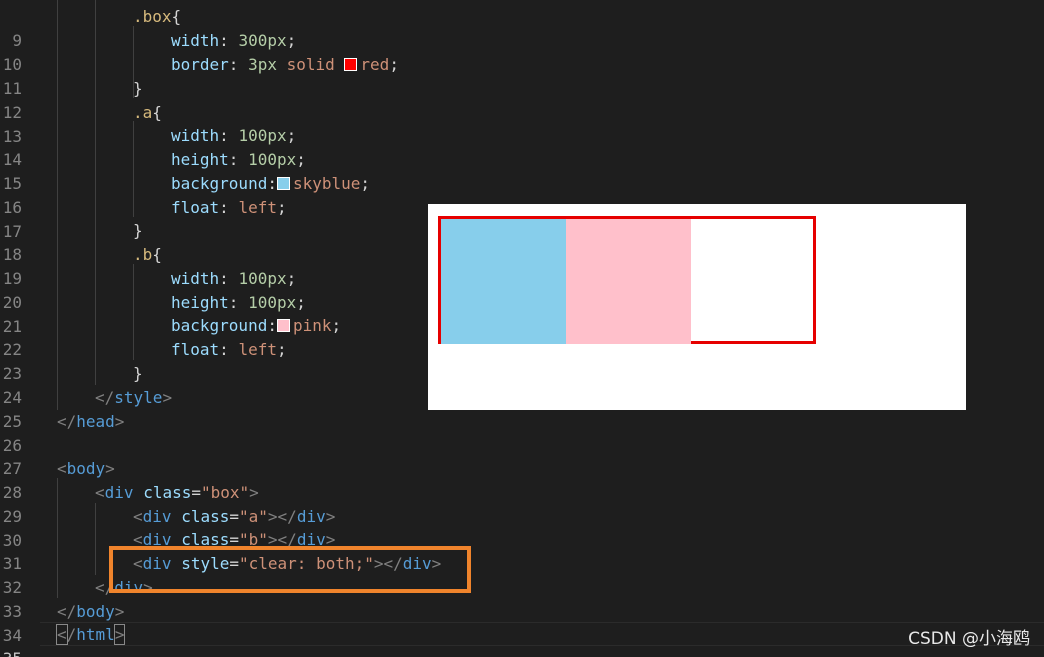  I want to click on preview-box-a, so click(503, 281).